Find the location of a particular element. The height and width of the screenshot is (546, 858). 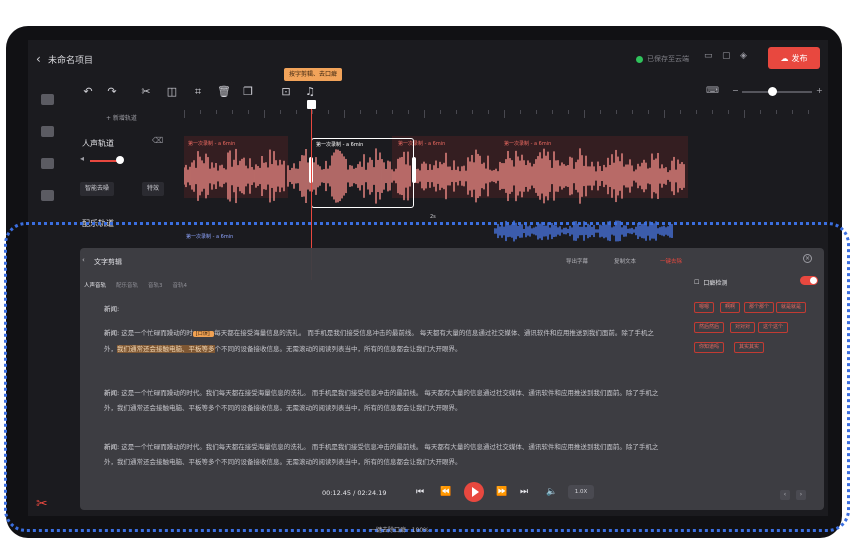

close-icon: × is located at coordinates (807, 258).